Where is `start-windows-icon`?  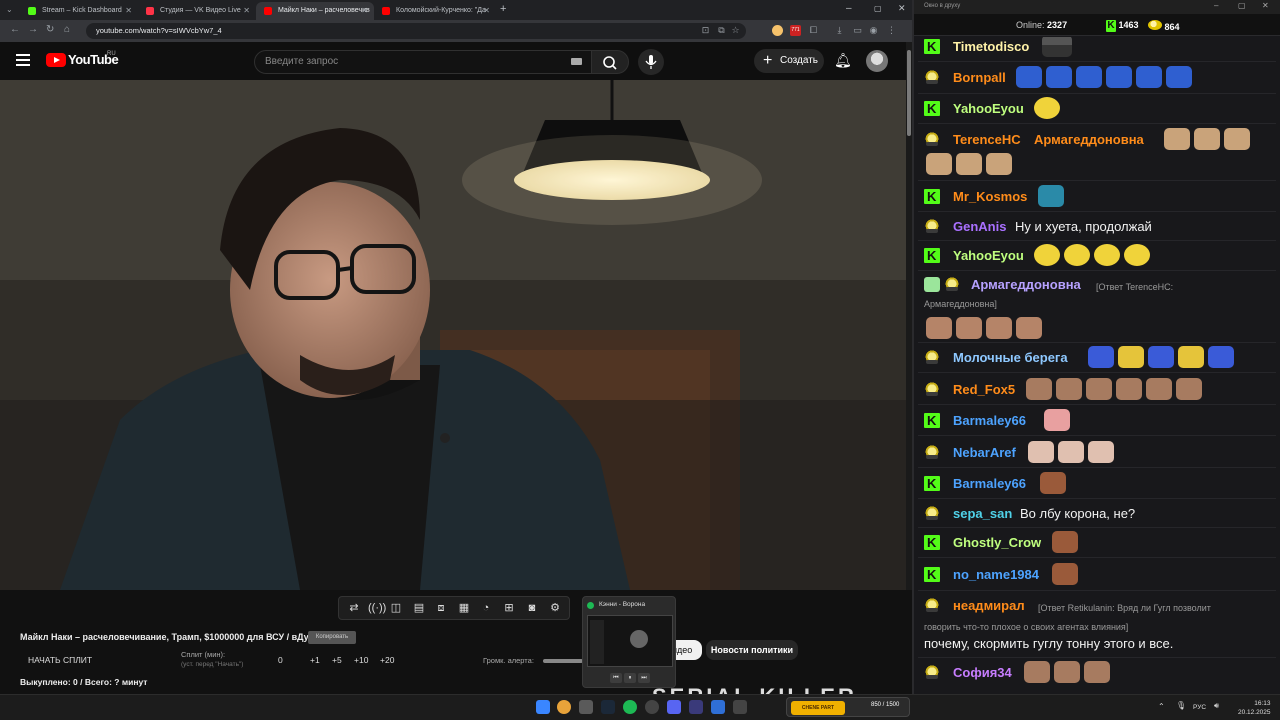
start-windows-icon is located at coordinates (543, 707).